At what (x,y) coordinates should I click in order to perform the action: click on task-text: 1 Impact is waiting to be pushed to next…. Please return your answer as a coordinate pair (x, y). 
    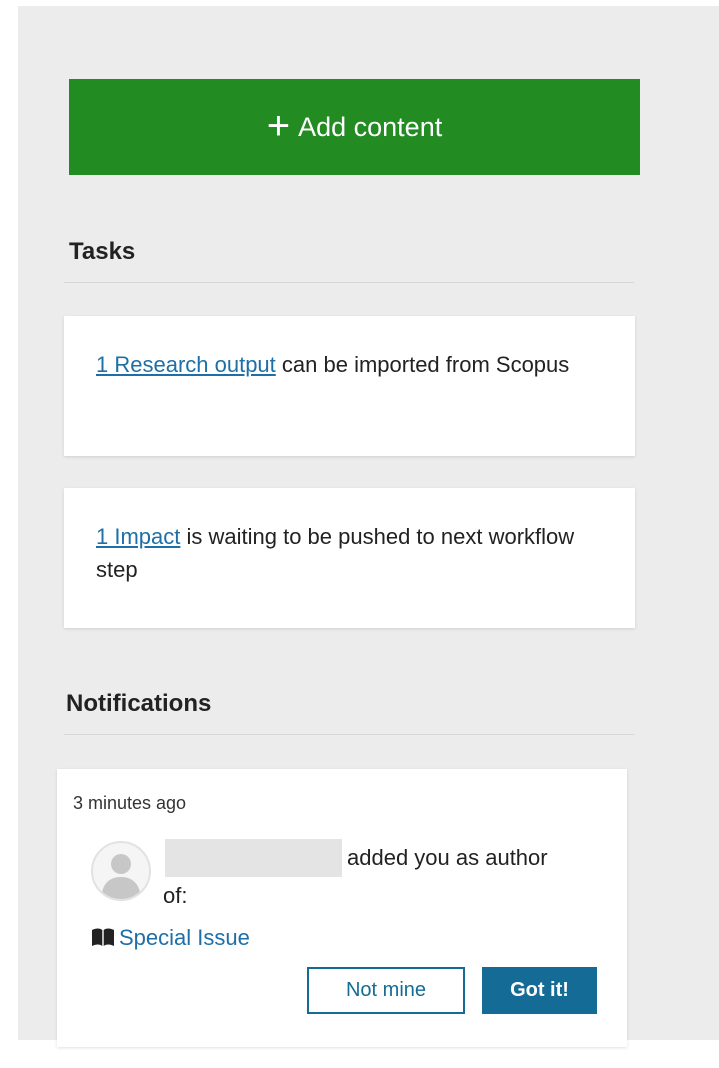
    Looking at the image, I should click on (346, 553).